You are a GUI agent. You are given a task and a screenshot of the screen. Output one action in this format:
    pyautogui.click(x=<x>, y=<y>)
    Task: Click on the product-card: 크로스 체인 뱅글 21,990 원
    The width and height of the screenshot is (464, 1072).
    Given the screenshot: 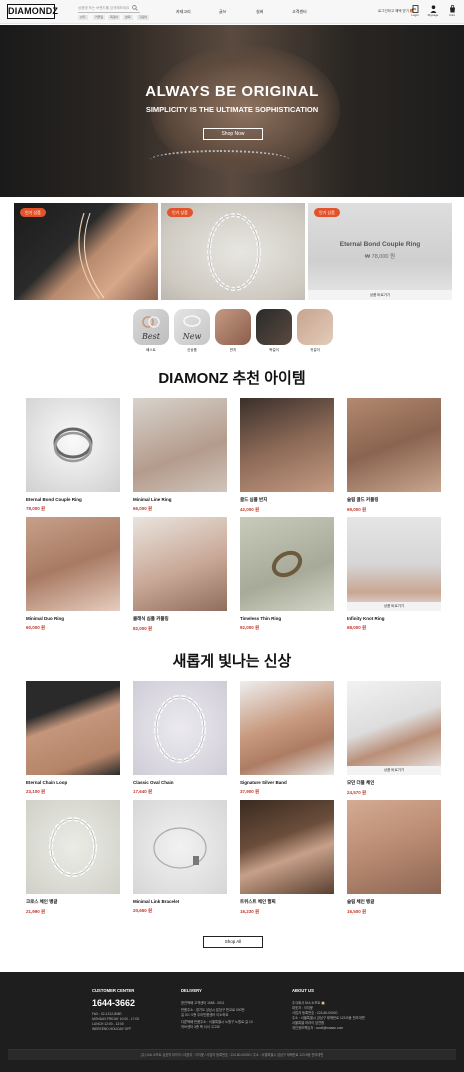 What is the action you would take?
    pyautogui.click(x=73, y=857)
    